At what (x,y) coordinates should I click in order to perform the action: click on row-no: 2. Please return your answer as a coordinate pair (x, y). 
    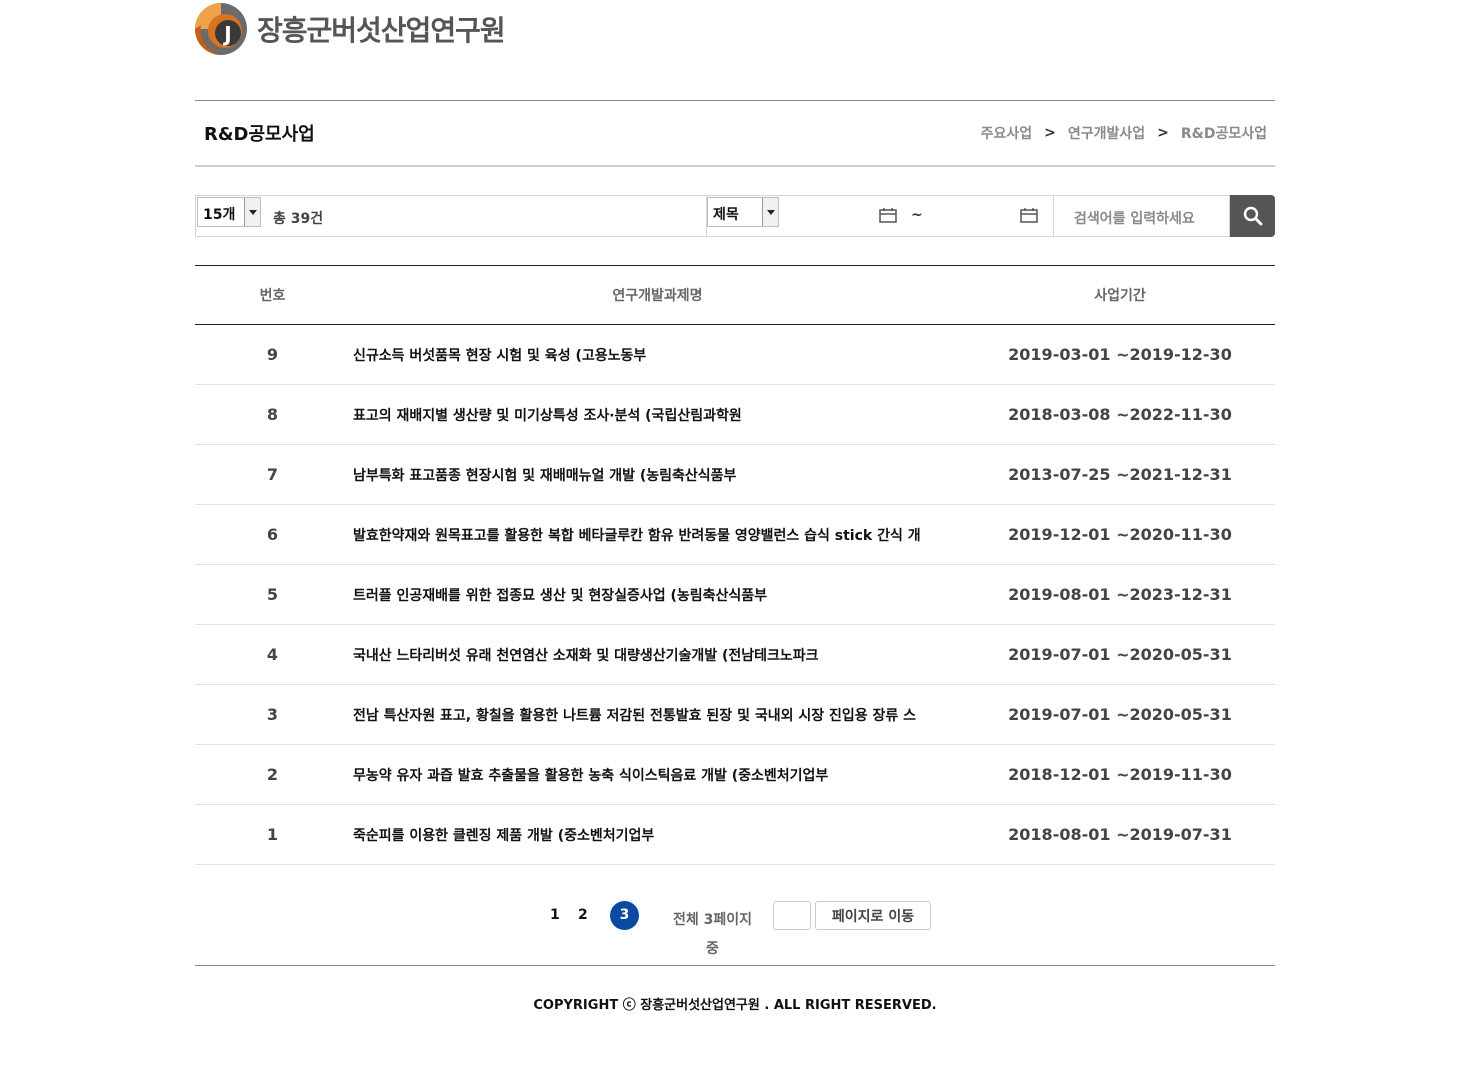
    Looking at the image, I should click on (272, 774).